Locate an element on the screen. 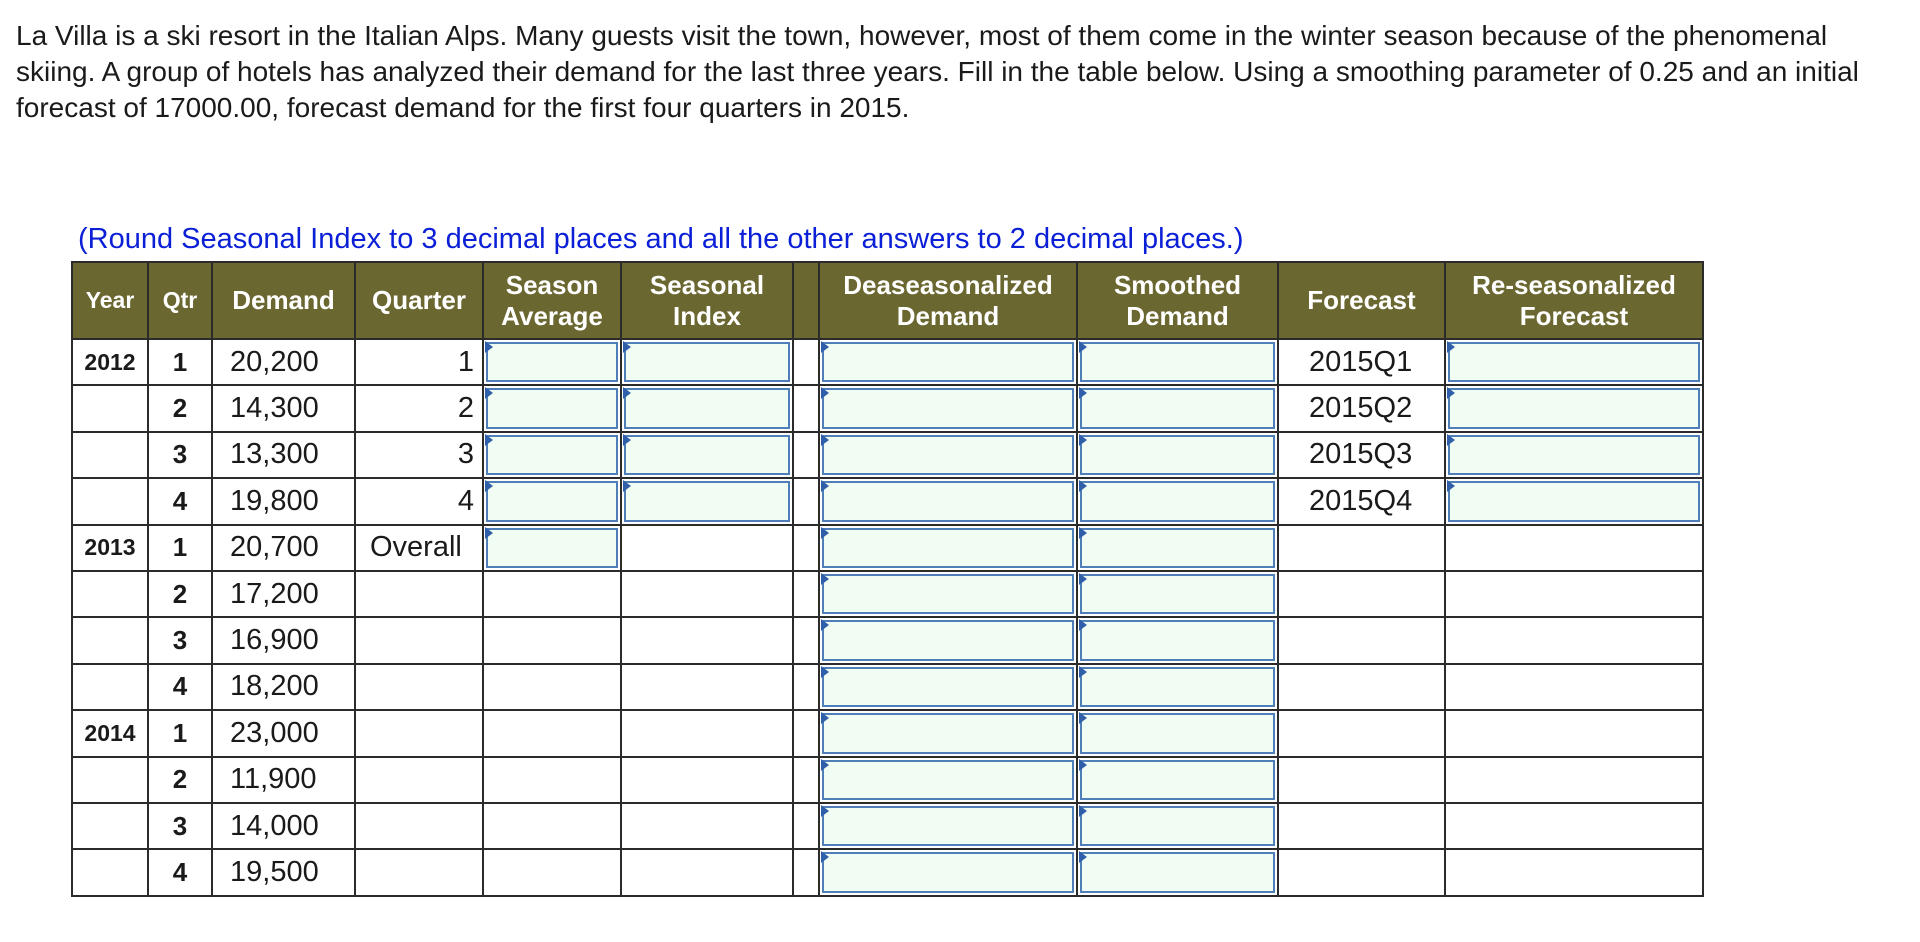 This screenshot has width=1920, height=942. seasonal-index-q4-cell is located at coordinates (707, 501).